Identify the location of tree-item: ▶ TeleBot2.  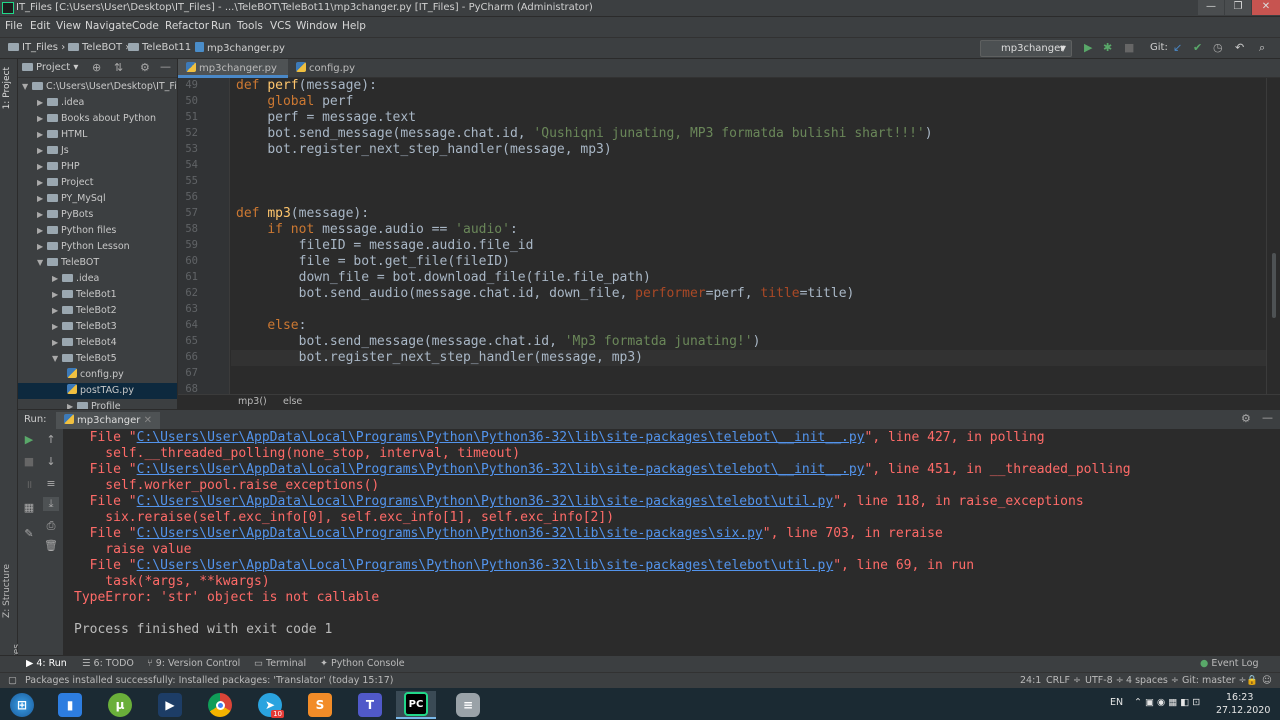
(97, 311).